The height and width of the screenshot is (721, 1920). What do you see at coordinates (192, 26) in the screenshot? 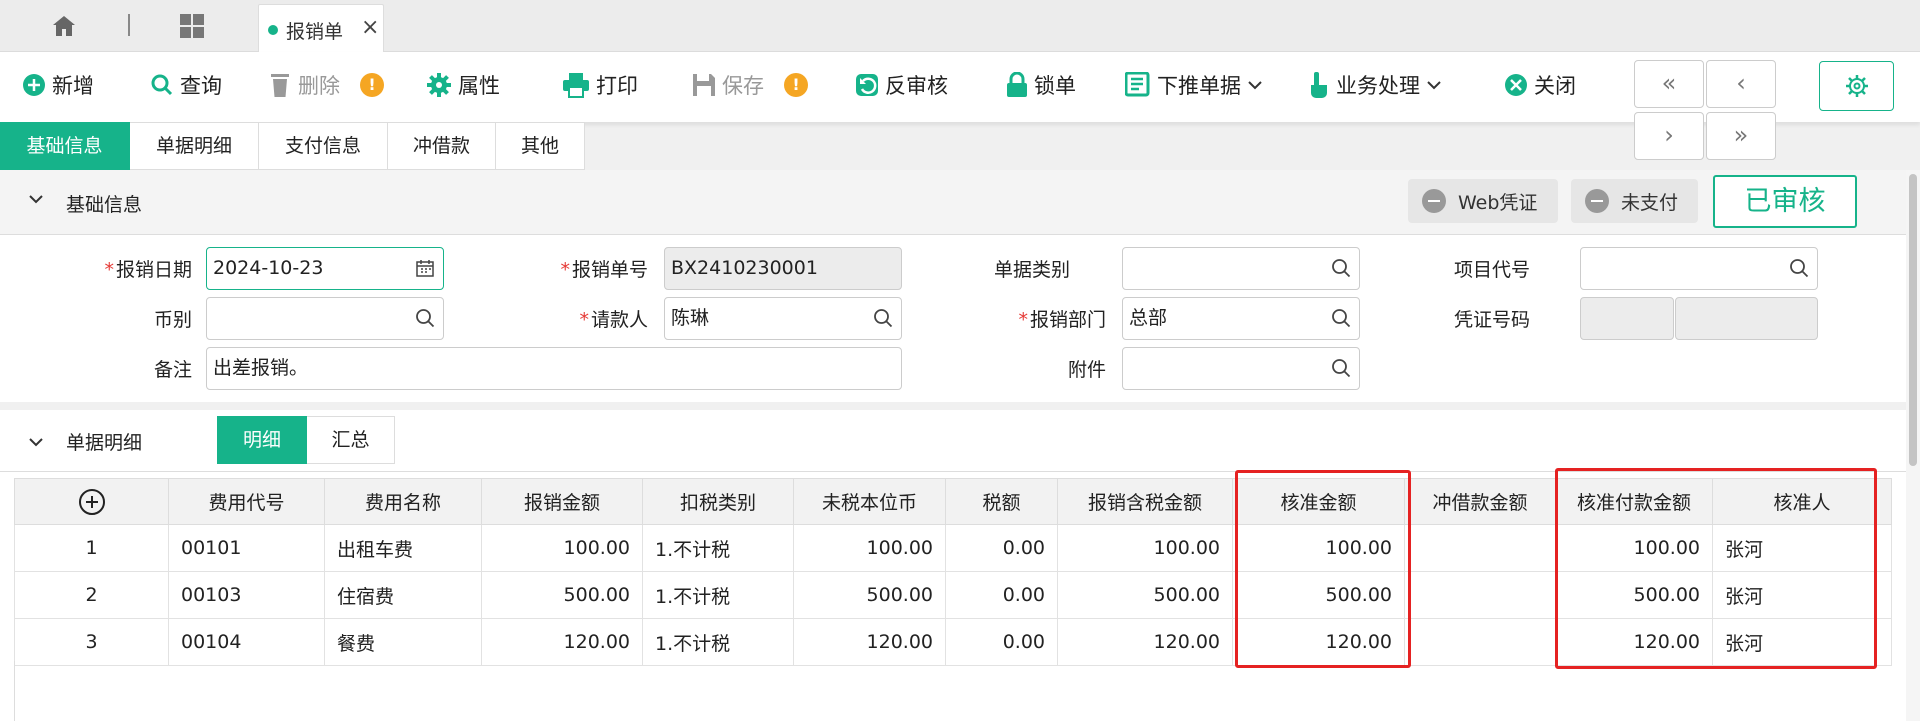
I see `grid-icon` at bounding box center [192, 26].